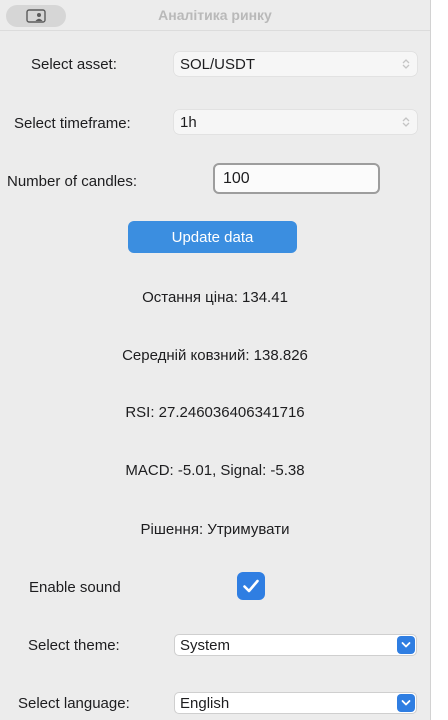 This screenshot has height=720, width=448. What do you see at coordinates (205, 645) in the screenshot?
I see `theme-select-value: System` at bounding box center [205, 645].